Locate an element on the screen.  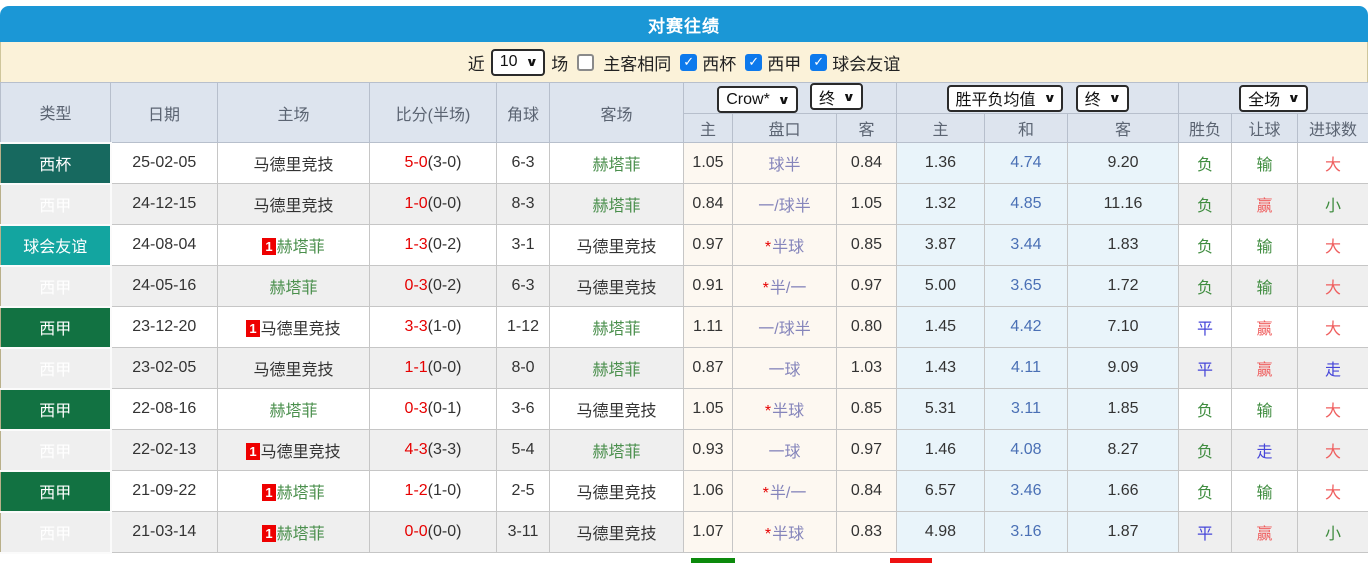
halftime-score: (3-3) is located at coordinates (445, 449).